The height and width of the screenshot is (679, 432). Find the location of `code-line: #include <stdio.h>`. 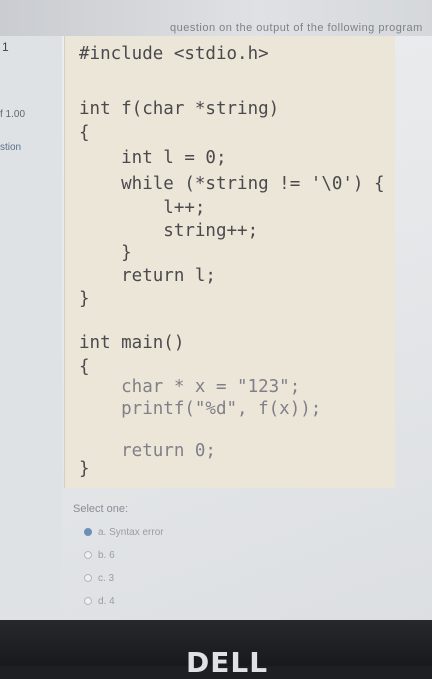

code-line: #include <stdio.h> is located at coordinates (174, 54).